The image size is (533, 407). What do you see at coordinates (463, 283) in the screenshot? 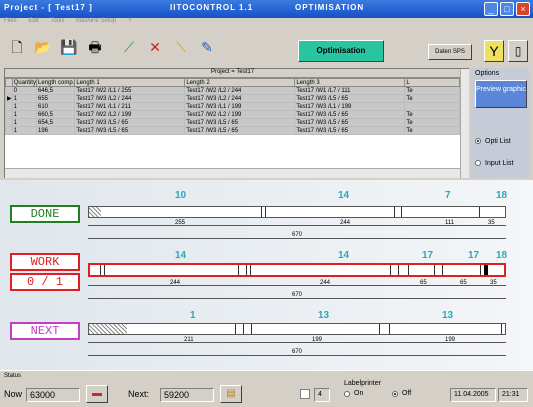
I see `work-dim-4: 65` at bounding box center [463, 283].